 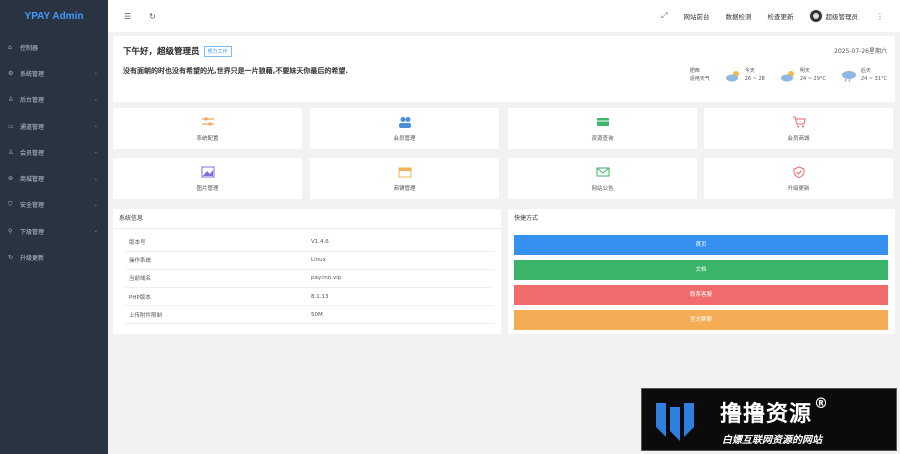 I want to click on weather-tomorrow: 明天 24 ~ 29°C, so click(x=802, y=75).